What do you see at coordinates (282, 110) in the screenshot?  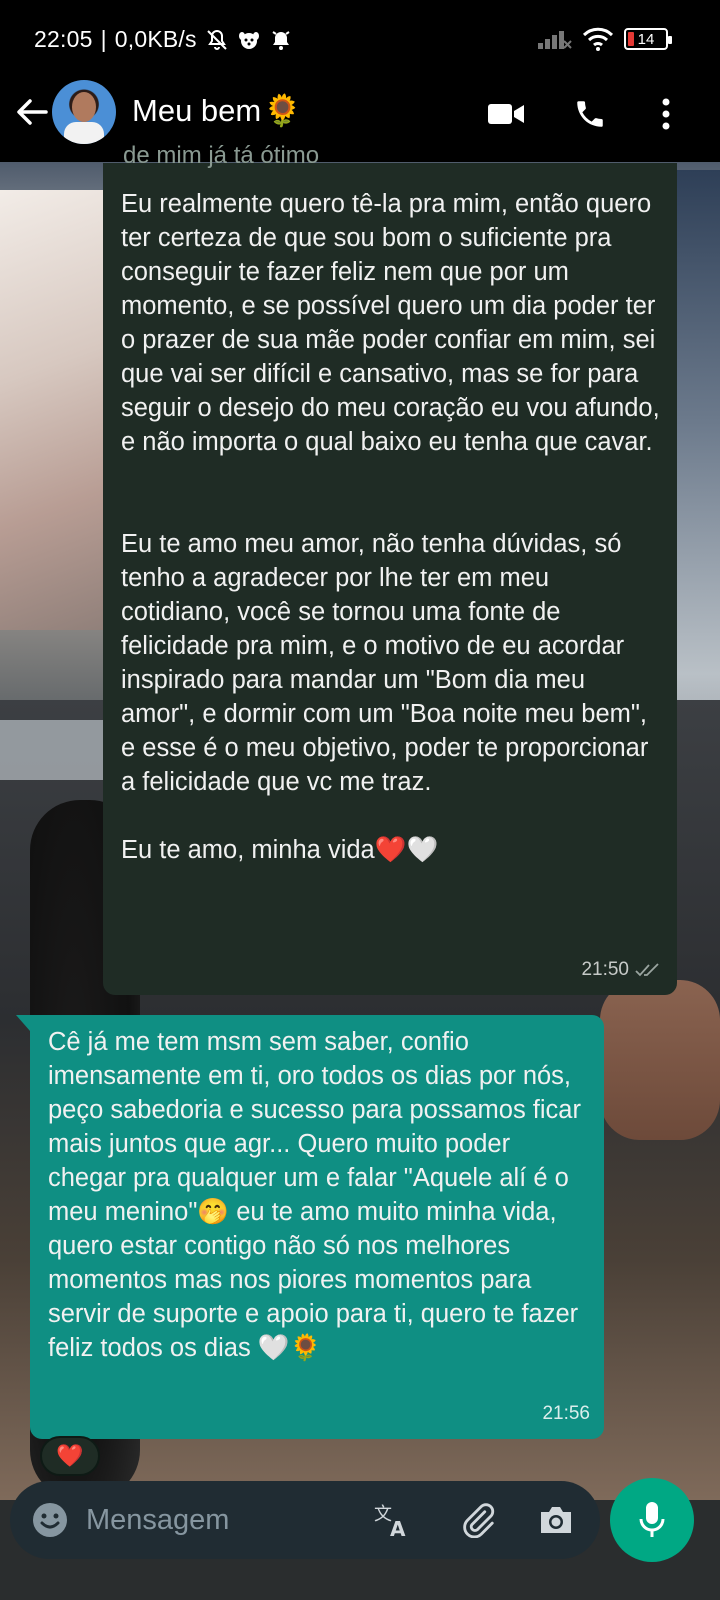 I see `contact-name-emoji: 🌻` at bounding box center [282, 110].